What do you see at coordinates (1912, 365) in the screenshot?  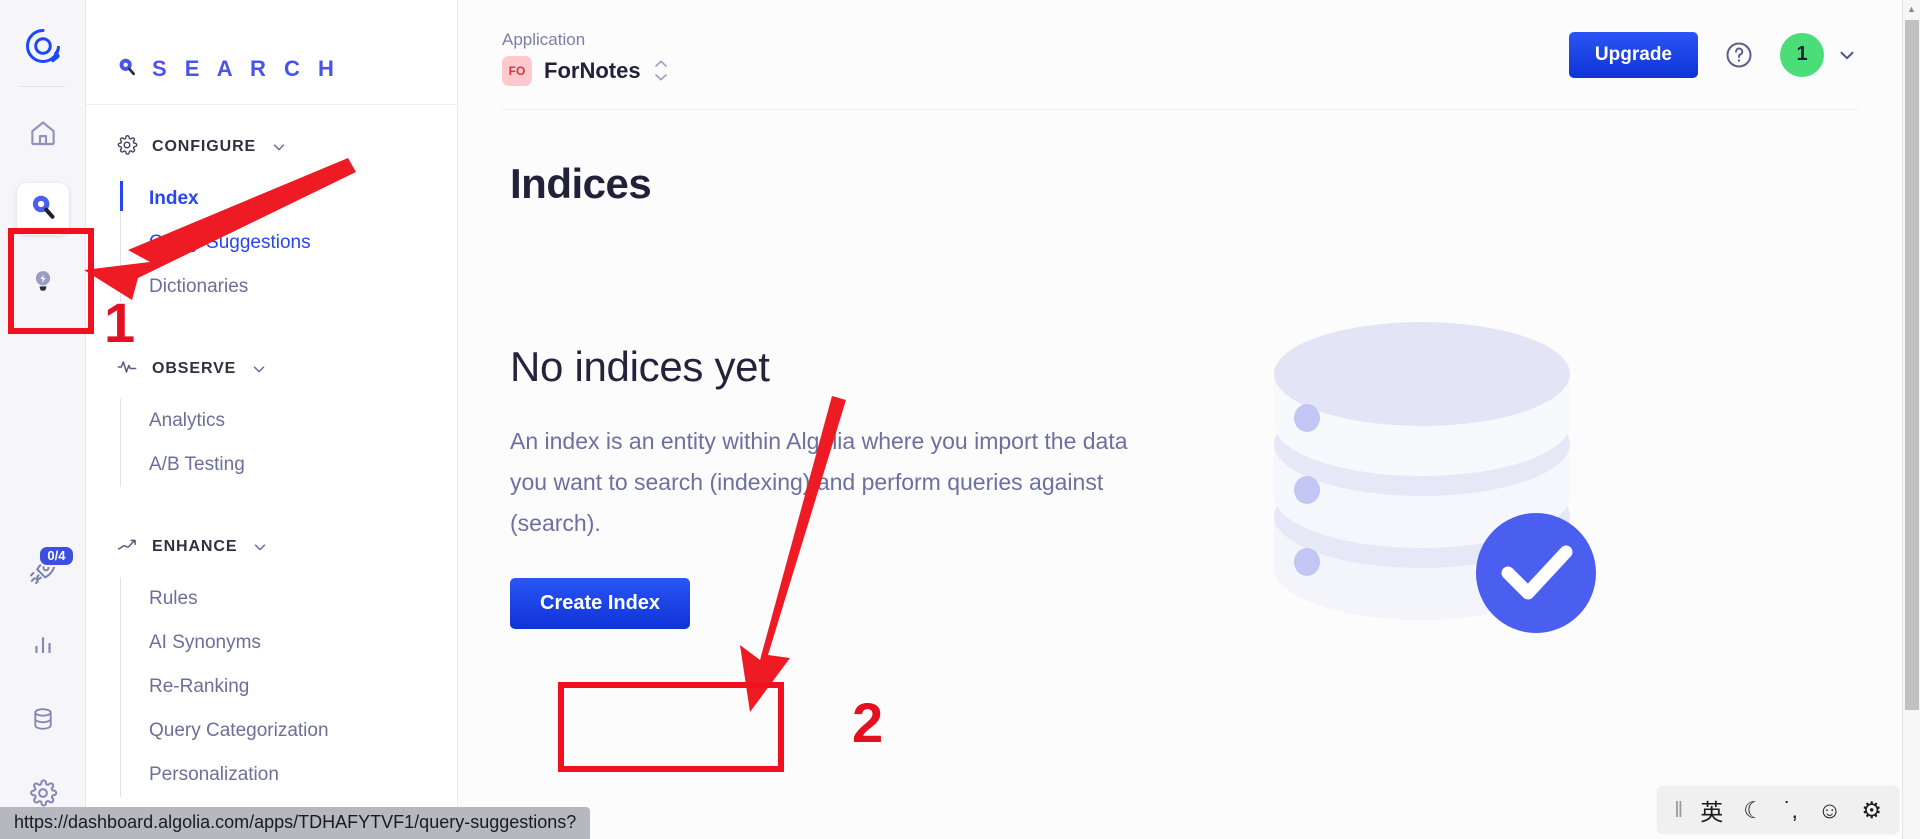 I see `scrollbar-thumb` at bounding box center [1912, 365].